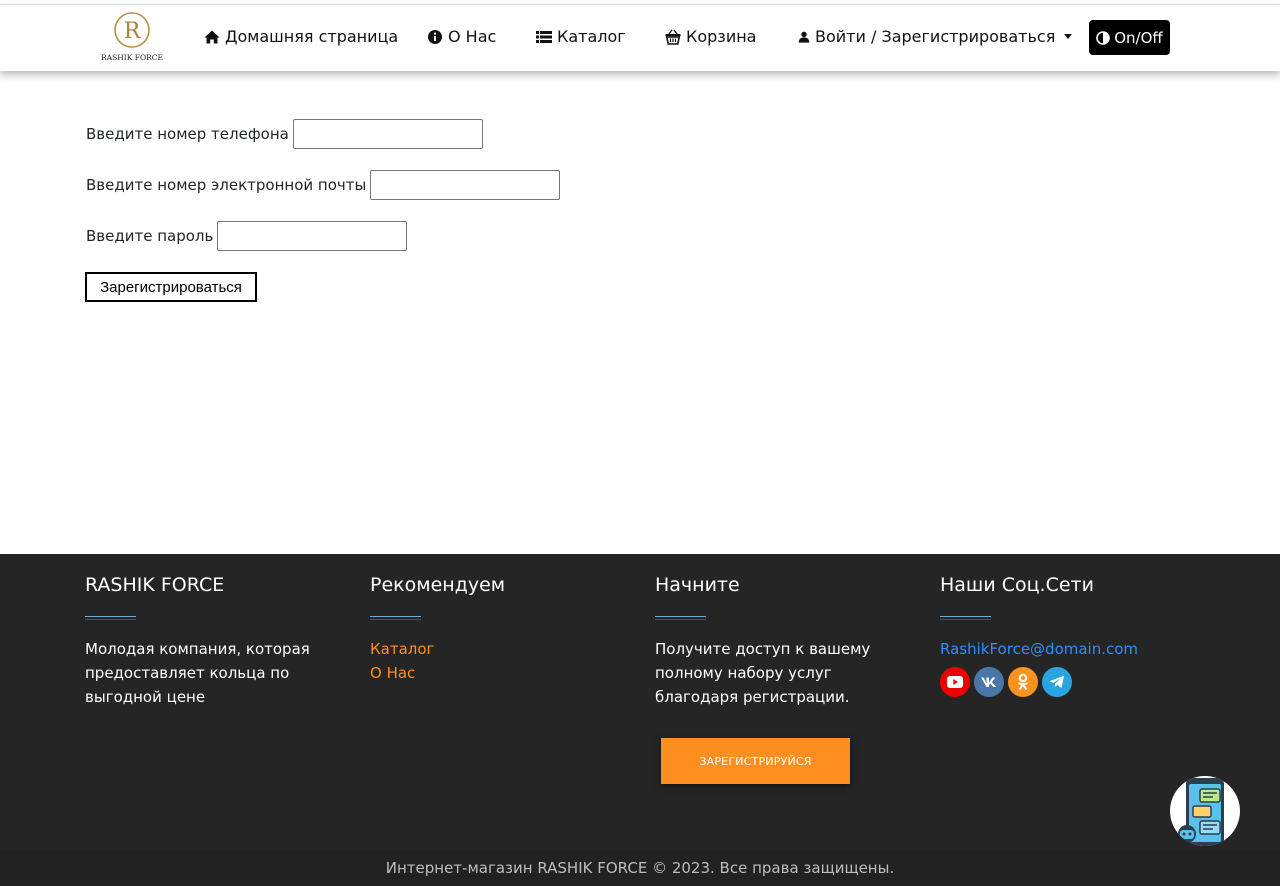 The image size is (1280, 886). I want to click on footer-email-link: RashikForce@domain.com, so click(1065, 649).